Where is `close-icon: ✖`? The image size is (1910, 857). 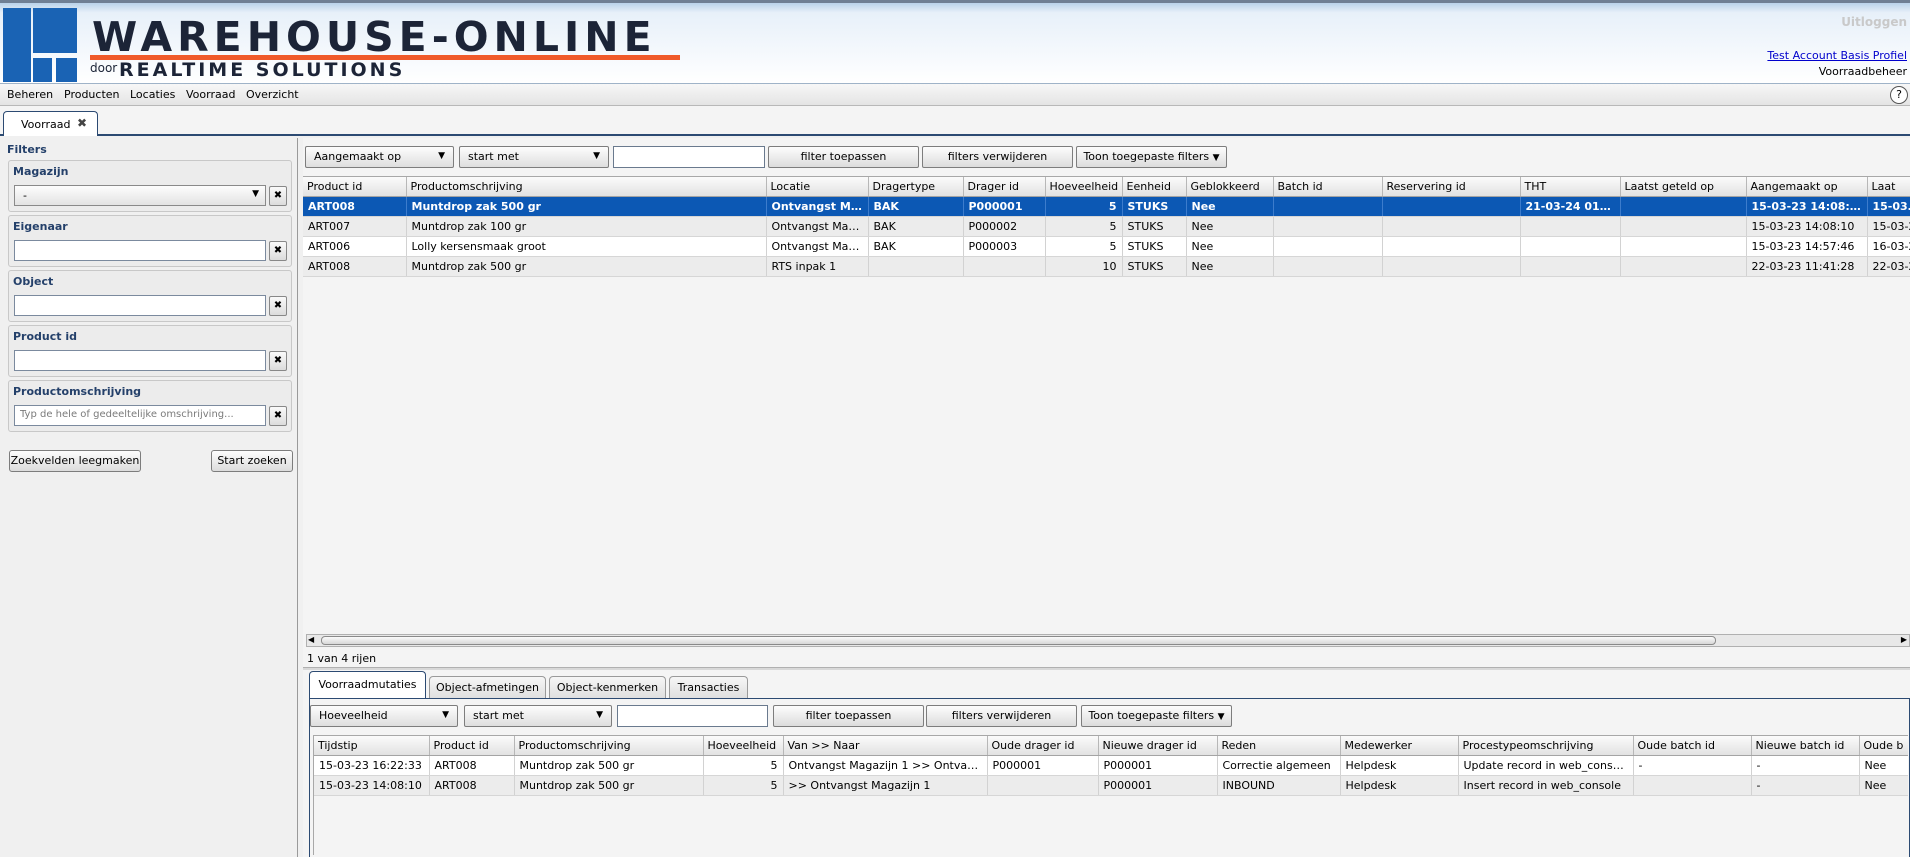
close-icon: ✖ is located at coordinates (82, 123).